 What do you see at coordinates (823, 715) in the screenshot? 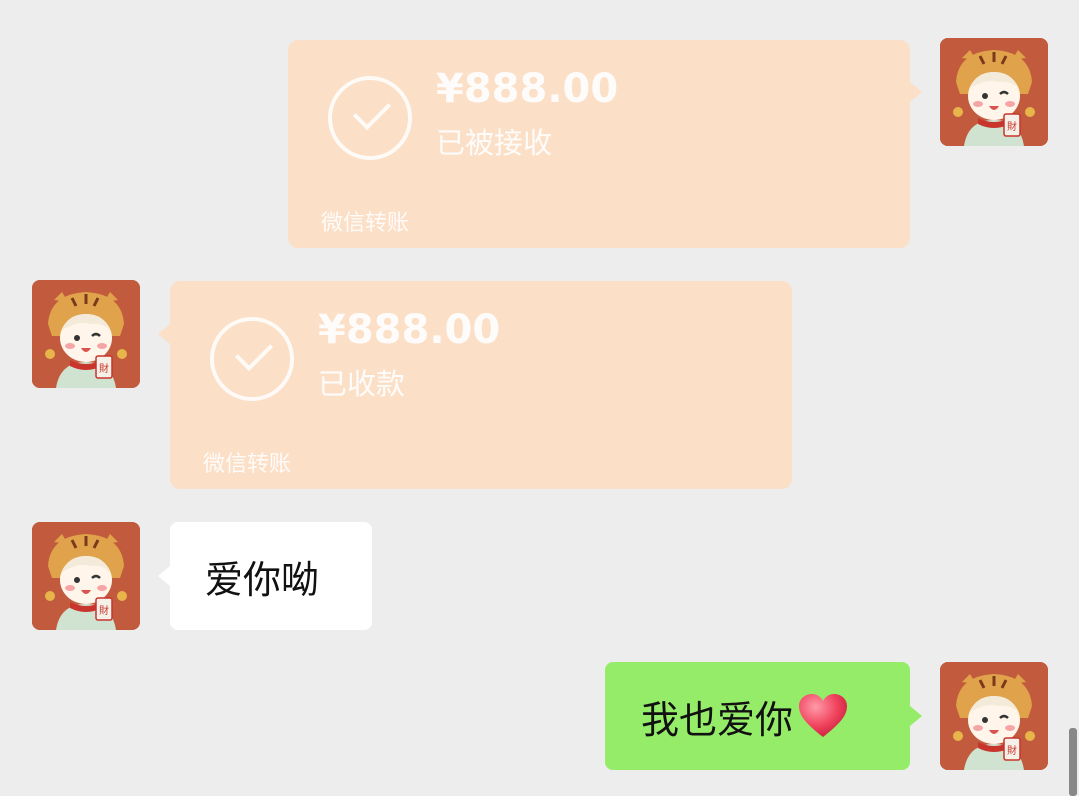
I see `heart-icon` at bounding box center [823, 715].